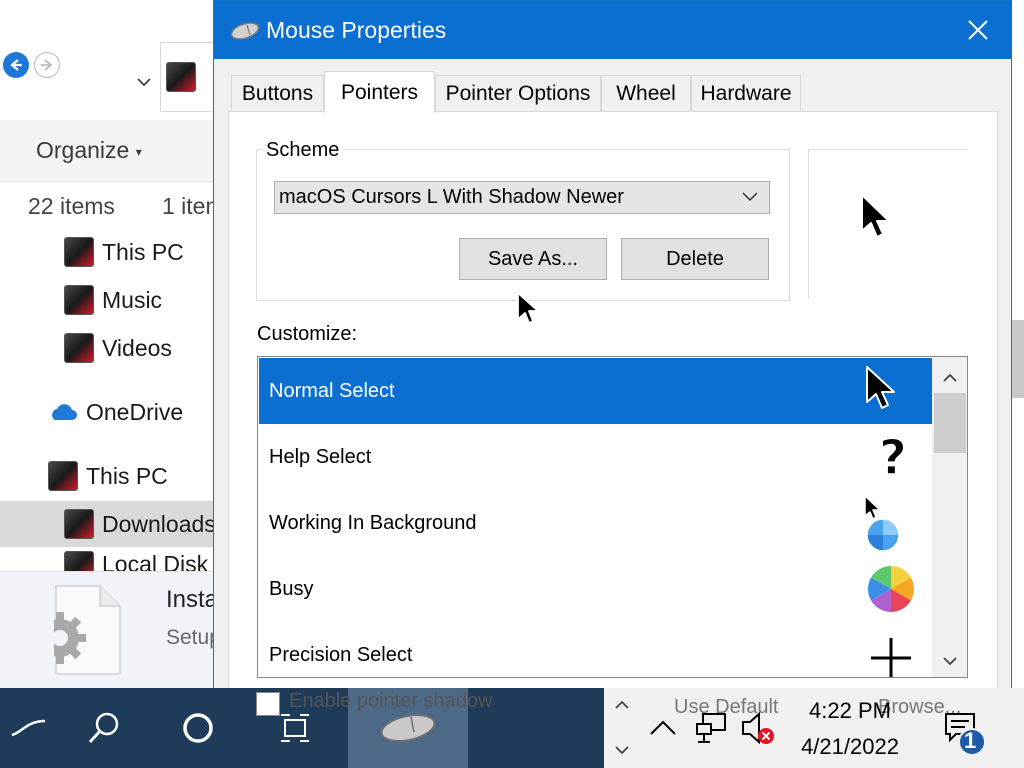 The image size is (1024, 768). What do you see at coordinates (192, 599) in the screenshot?
I see `details-file-name: Install` at bounding box center [192, 599].